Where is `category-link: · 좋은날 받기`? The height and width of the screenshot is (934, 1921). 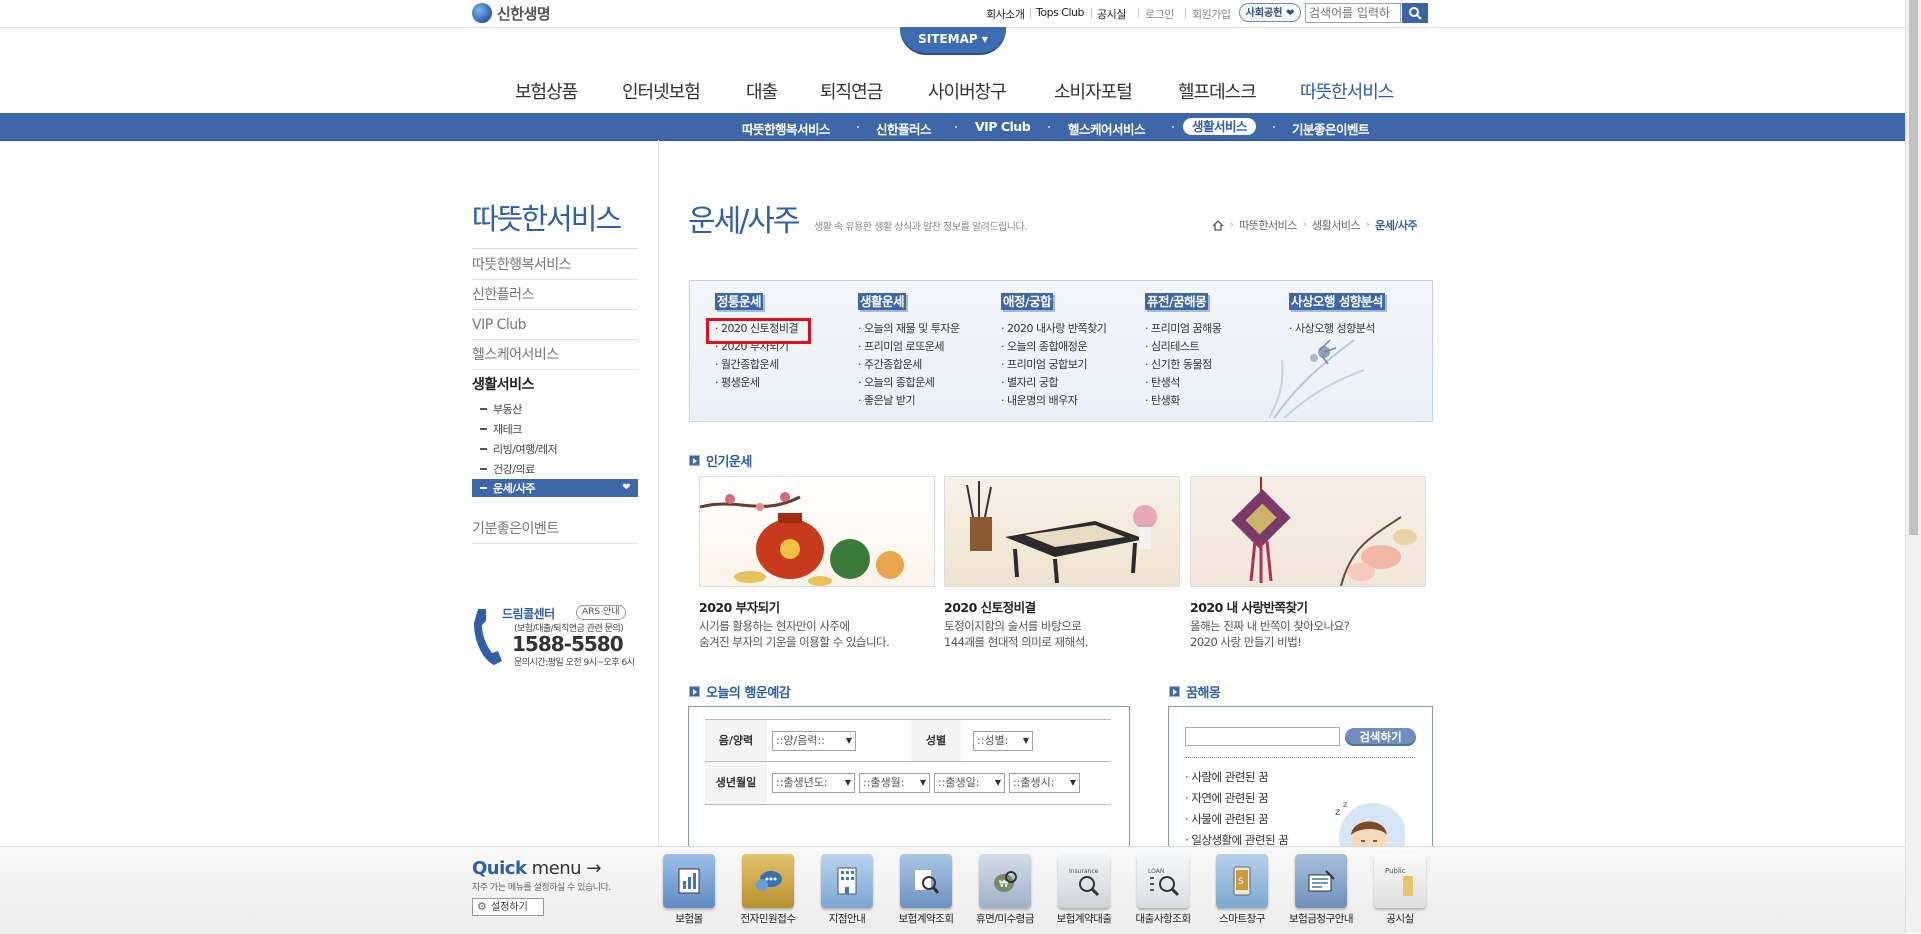 category-link: · 좋은날 받기 is located at coordinates (909, 401).